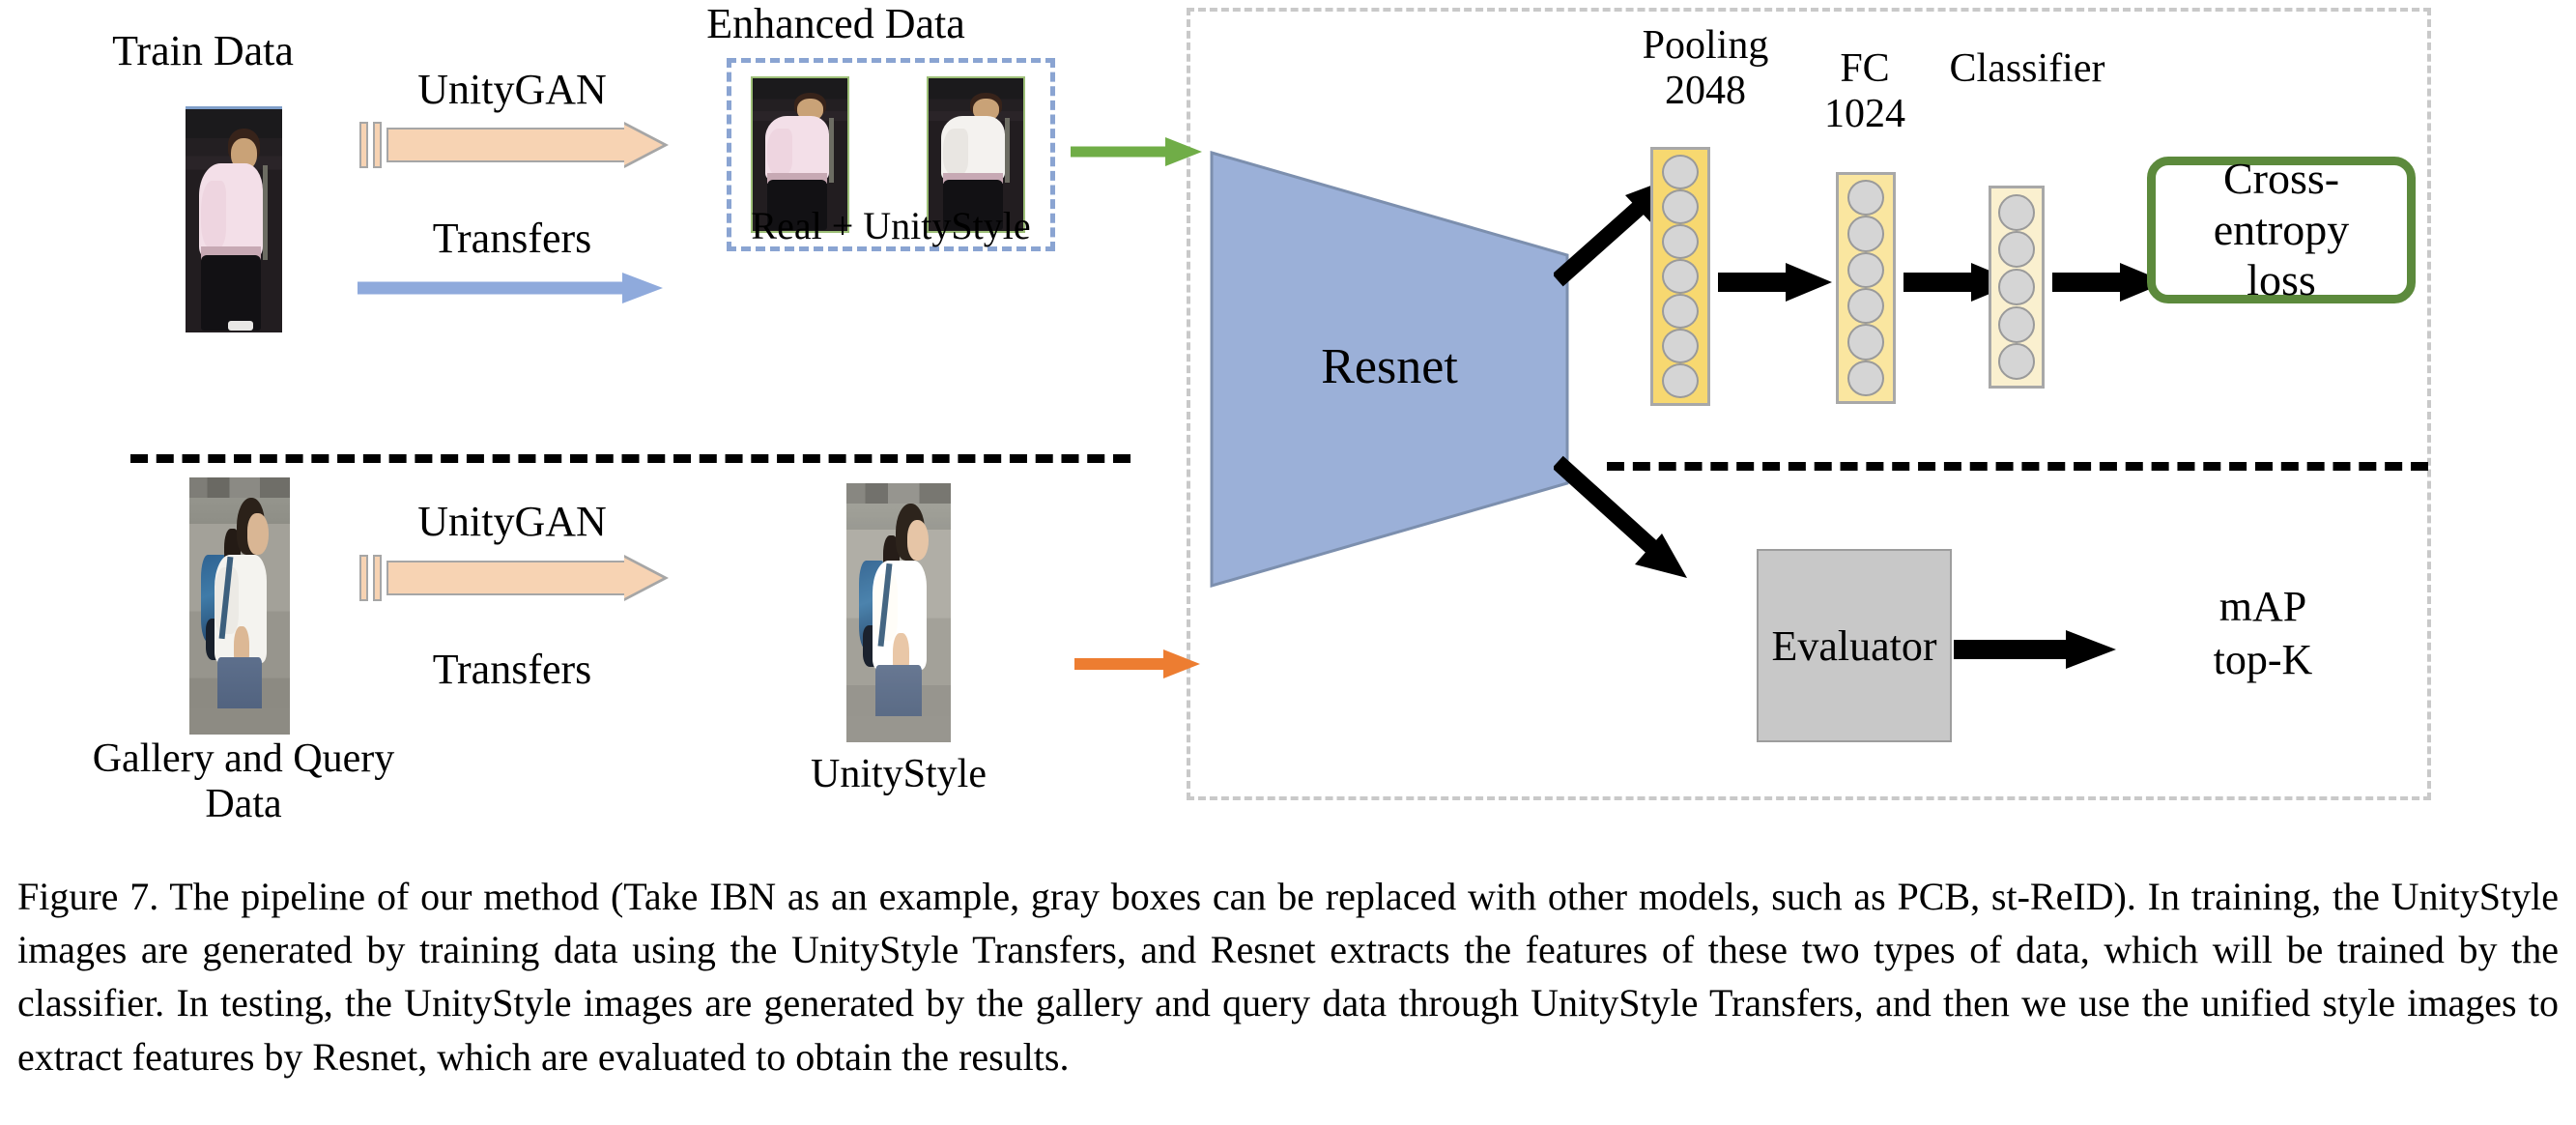  I want to click on unitystyle-to-resnet-arrow-icon, so click(1137, 663).